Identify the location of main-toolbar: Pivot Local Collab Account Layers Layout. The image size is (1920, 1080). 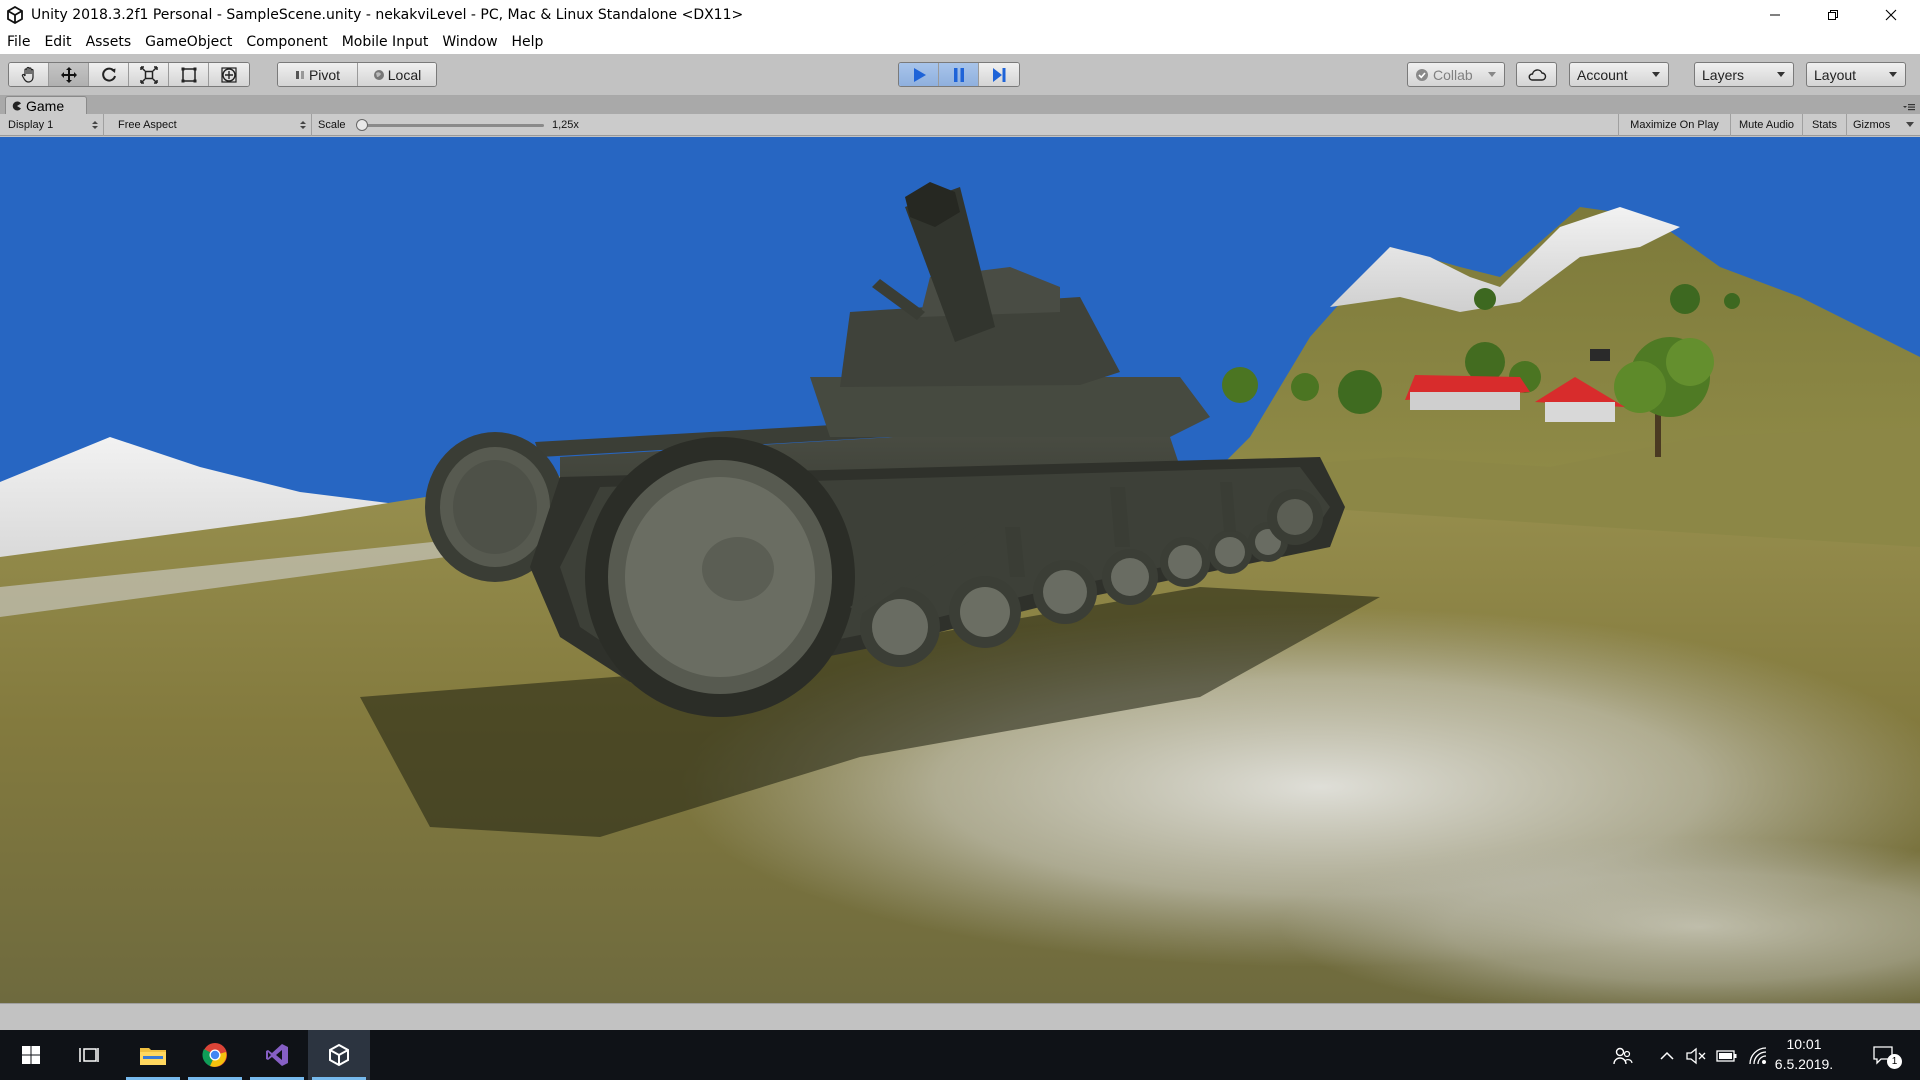
(960, 75).